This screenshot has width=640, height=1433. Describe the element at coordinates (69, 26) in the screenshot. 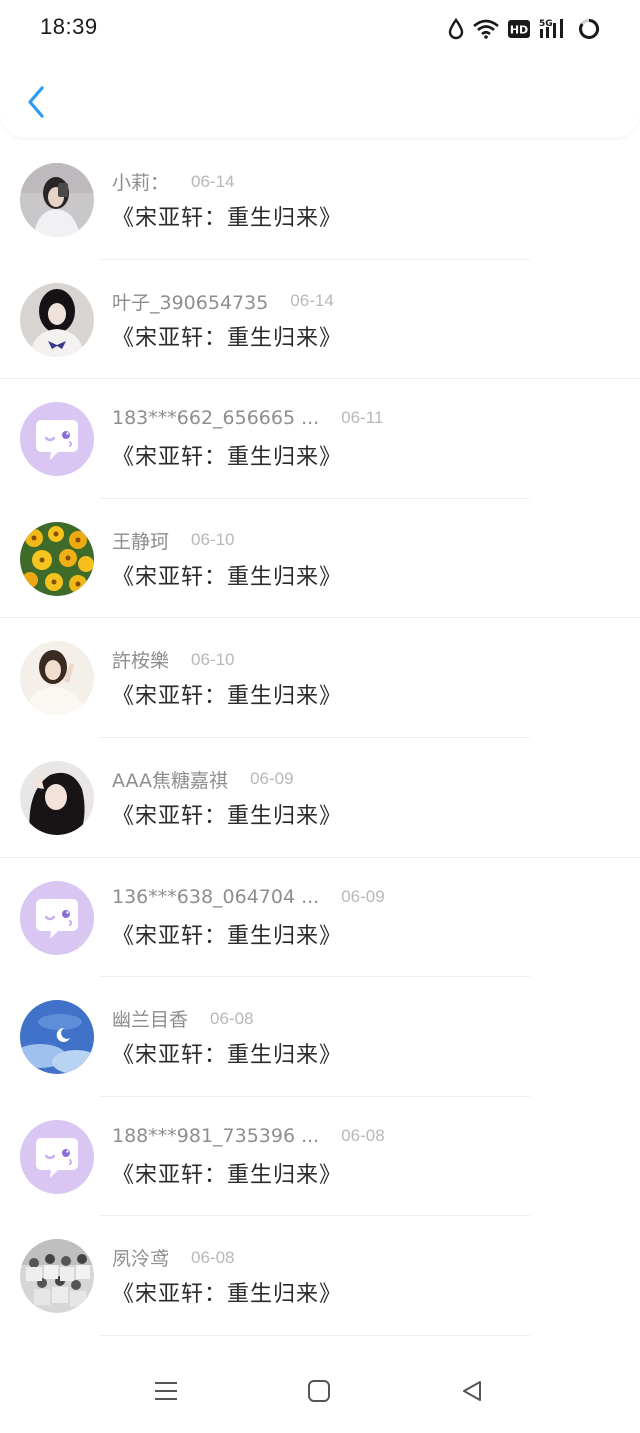

I see `status-time: 18:39` at that location.